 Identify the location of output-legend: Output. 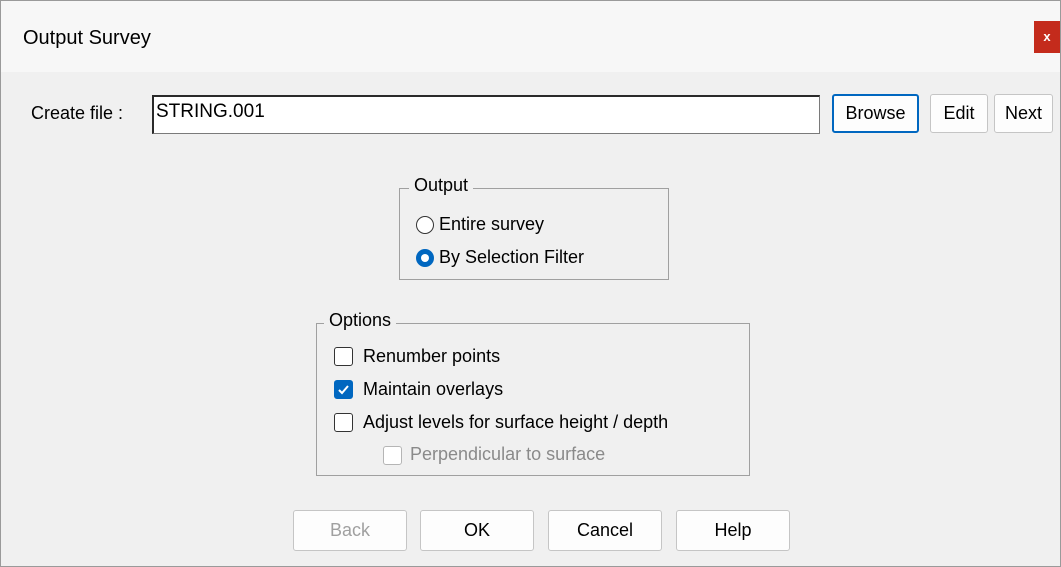
(441, 185).